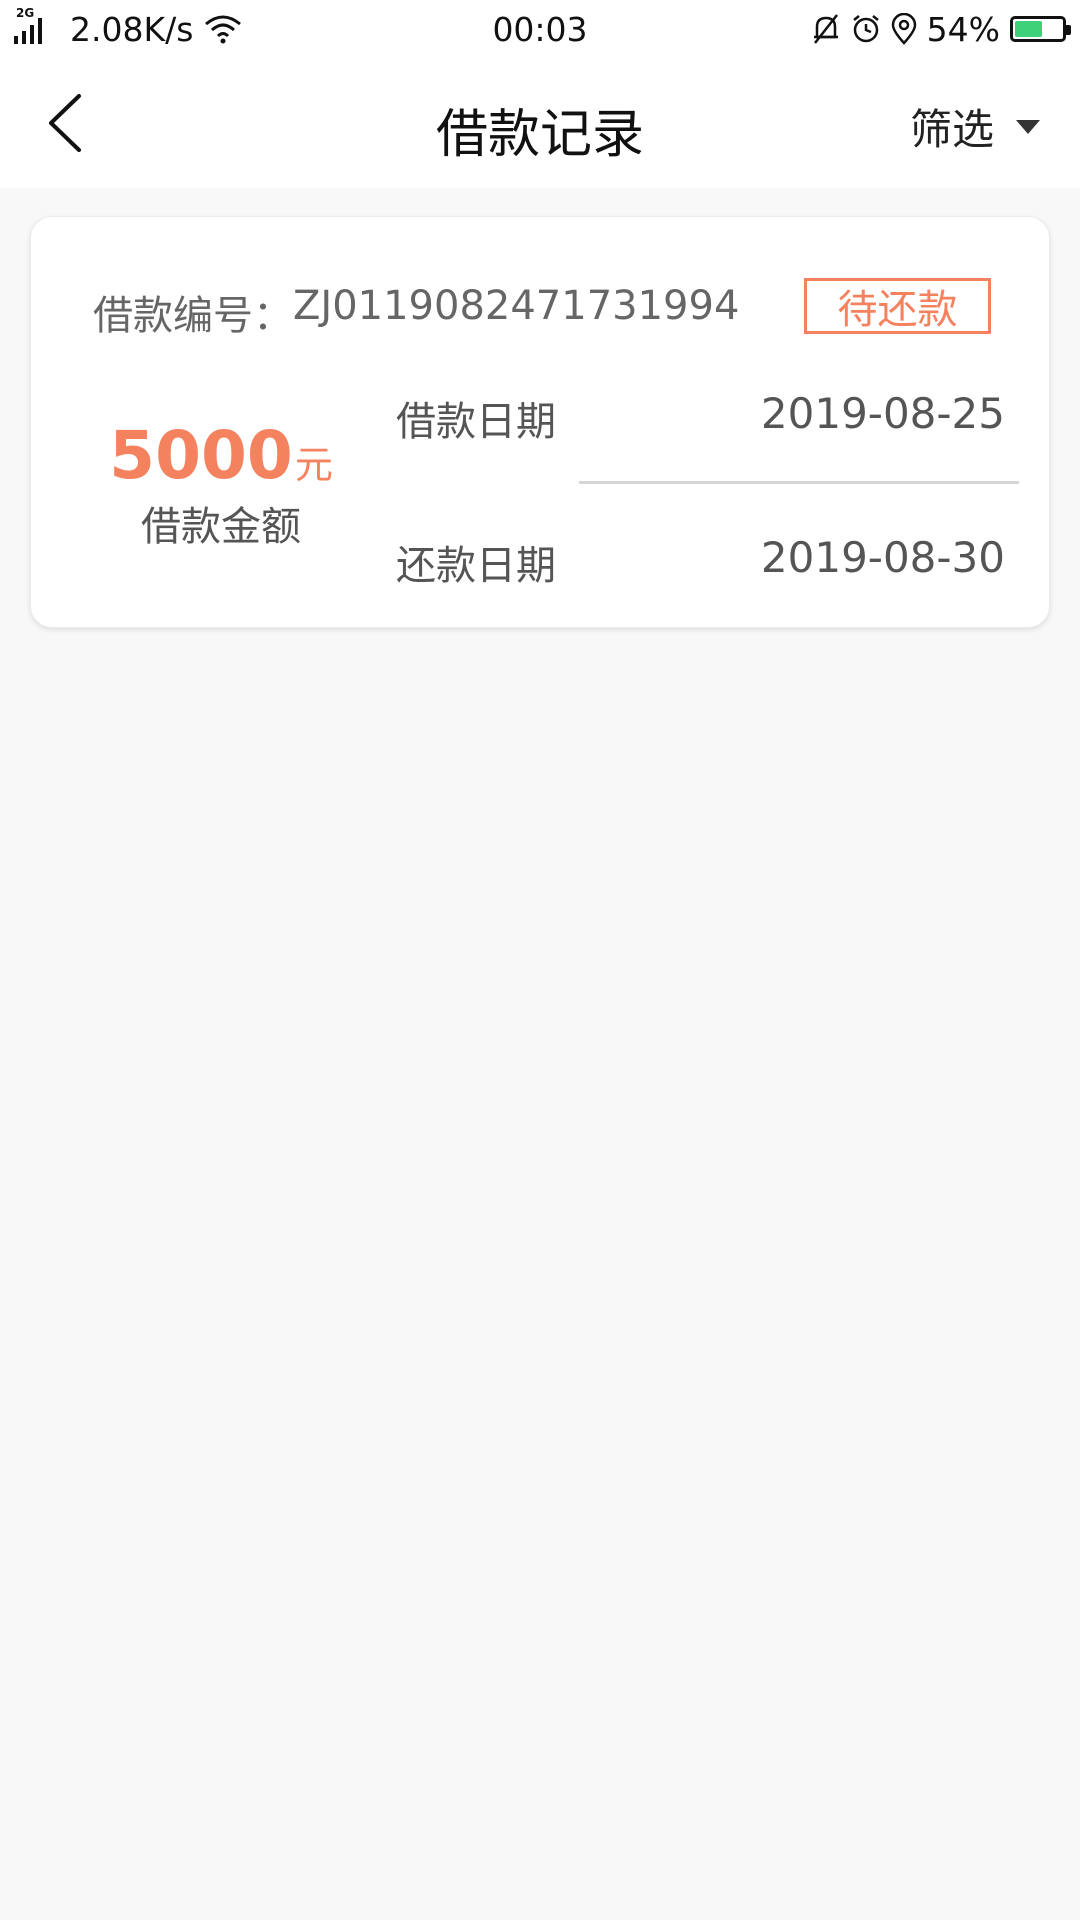  What do you see at coordinates (882, 557) in the screenshot?
I see `repay-date-value: 2019-08-30` at bounding box center [882, 557].